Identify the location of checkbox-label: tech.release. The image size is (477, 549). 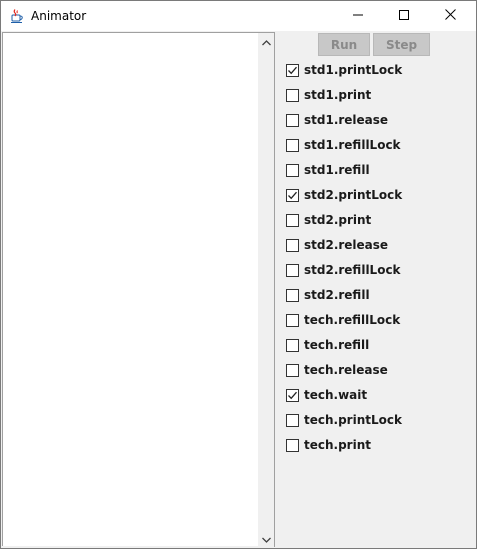
(346, 370).